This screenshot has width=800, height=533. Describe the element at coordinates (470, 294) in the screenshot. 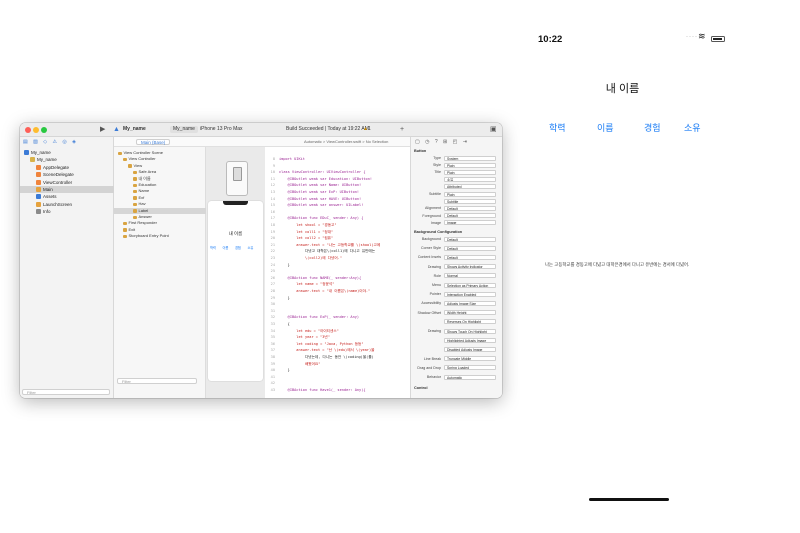

I see `inspector-row-value: Interaction Enabled` at that location.